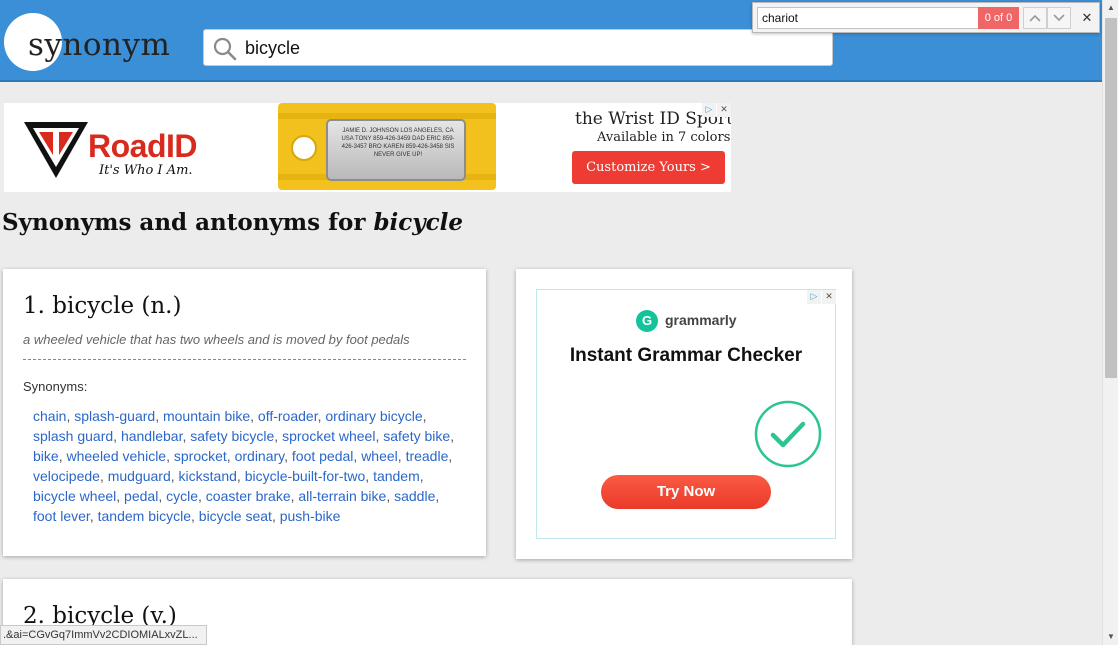  I want to click on chevron-up-icon, so click(1035, 18).